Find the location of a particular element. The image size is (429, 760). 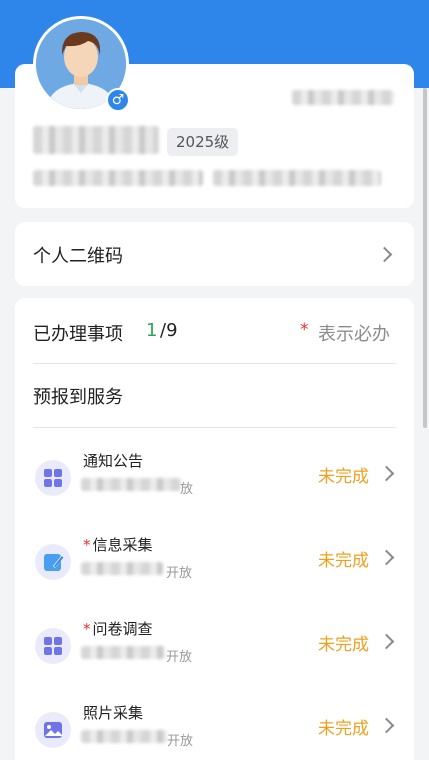

redacted-major is located at coordinates (297, 178).